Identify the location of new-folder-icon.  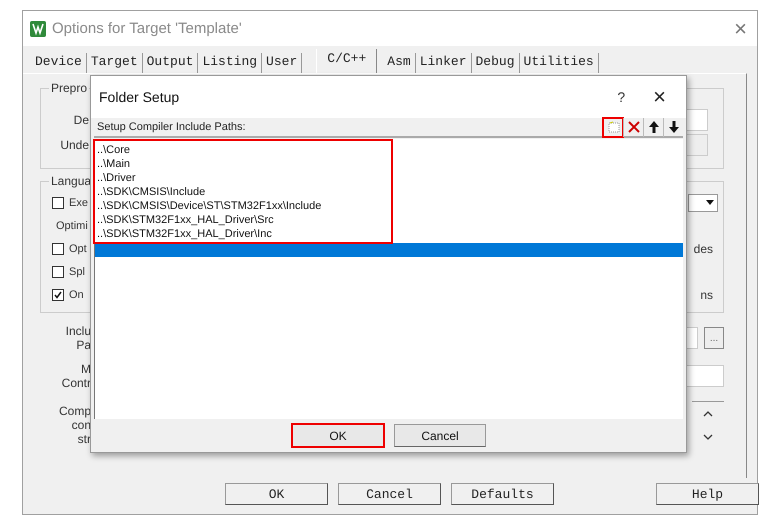
(614, 127).